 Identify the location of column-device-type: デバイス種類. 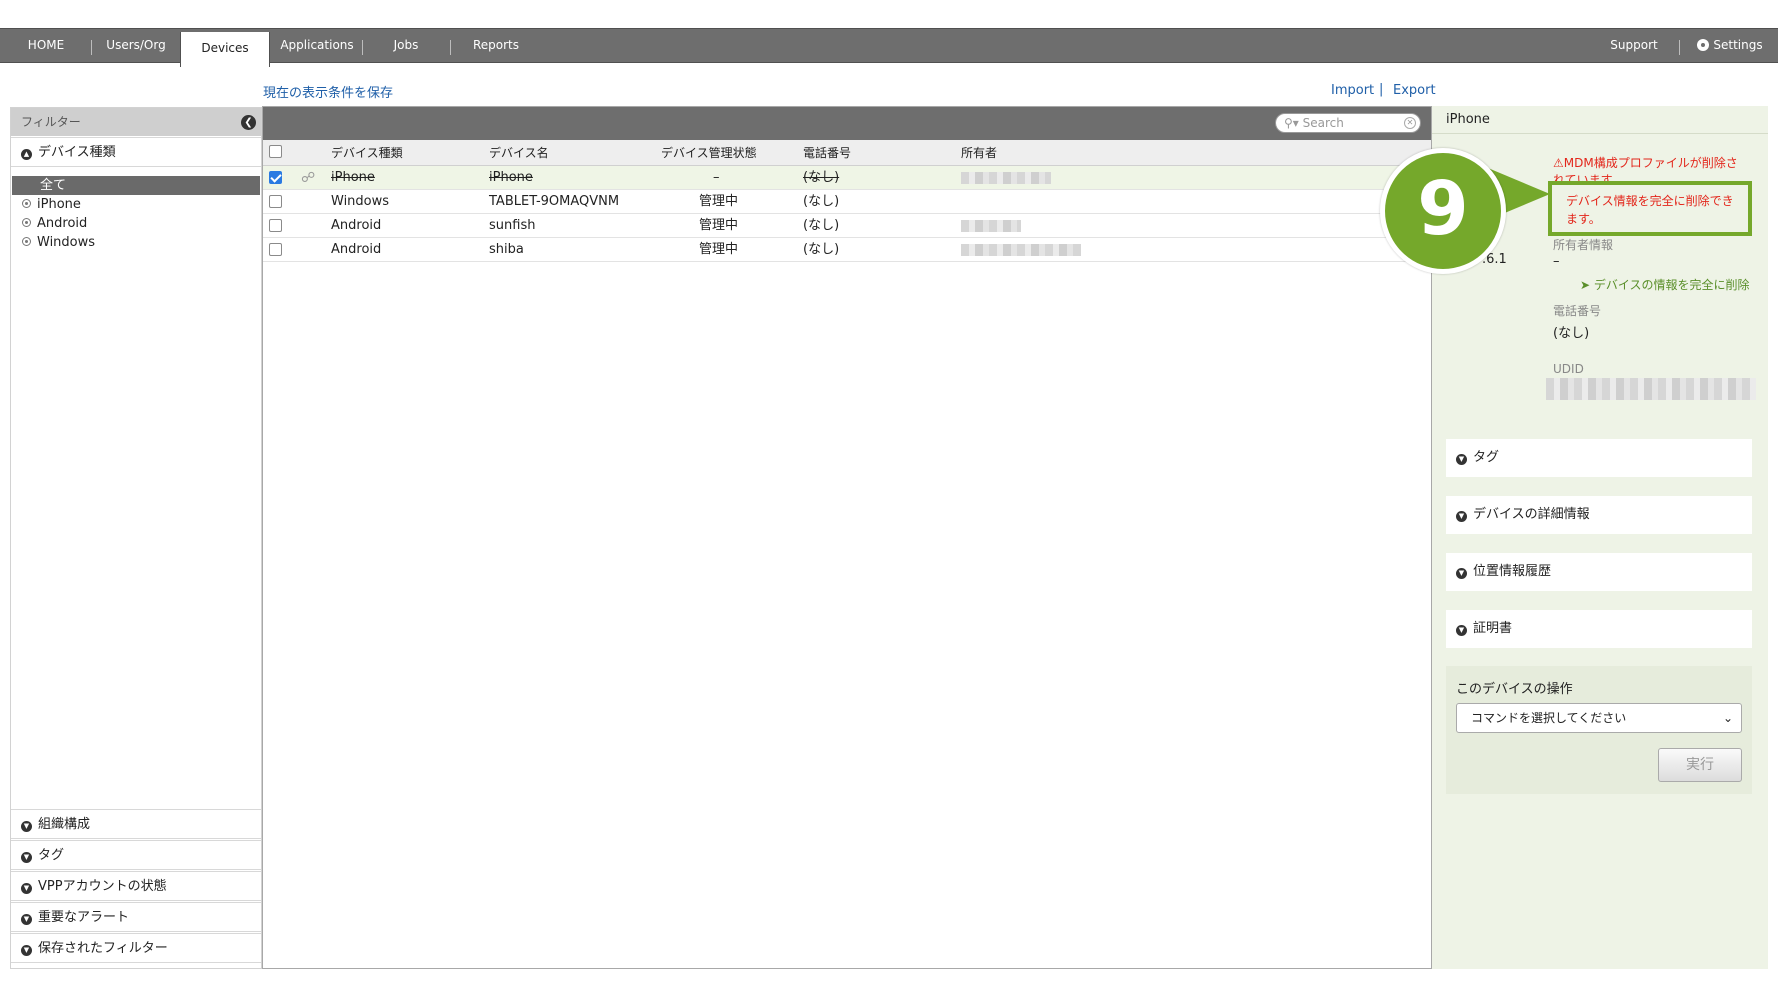
(367, 153).